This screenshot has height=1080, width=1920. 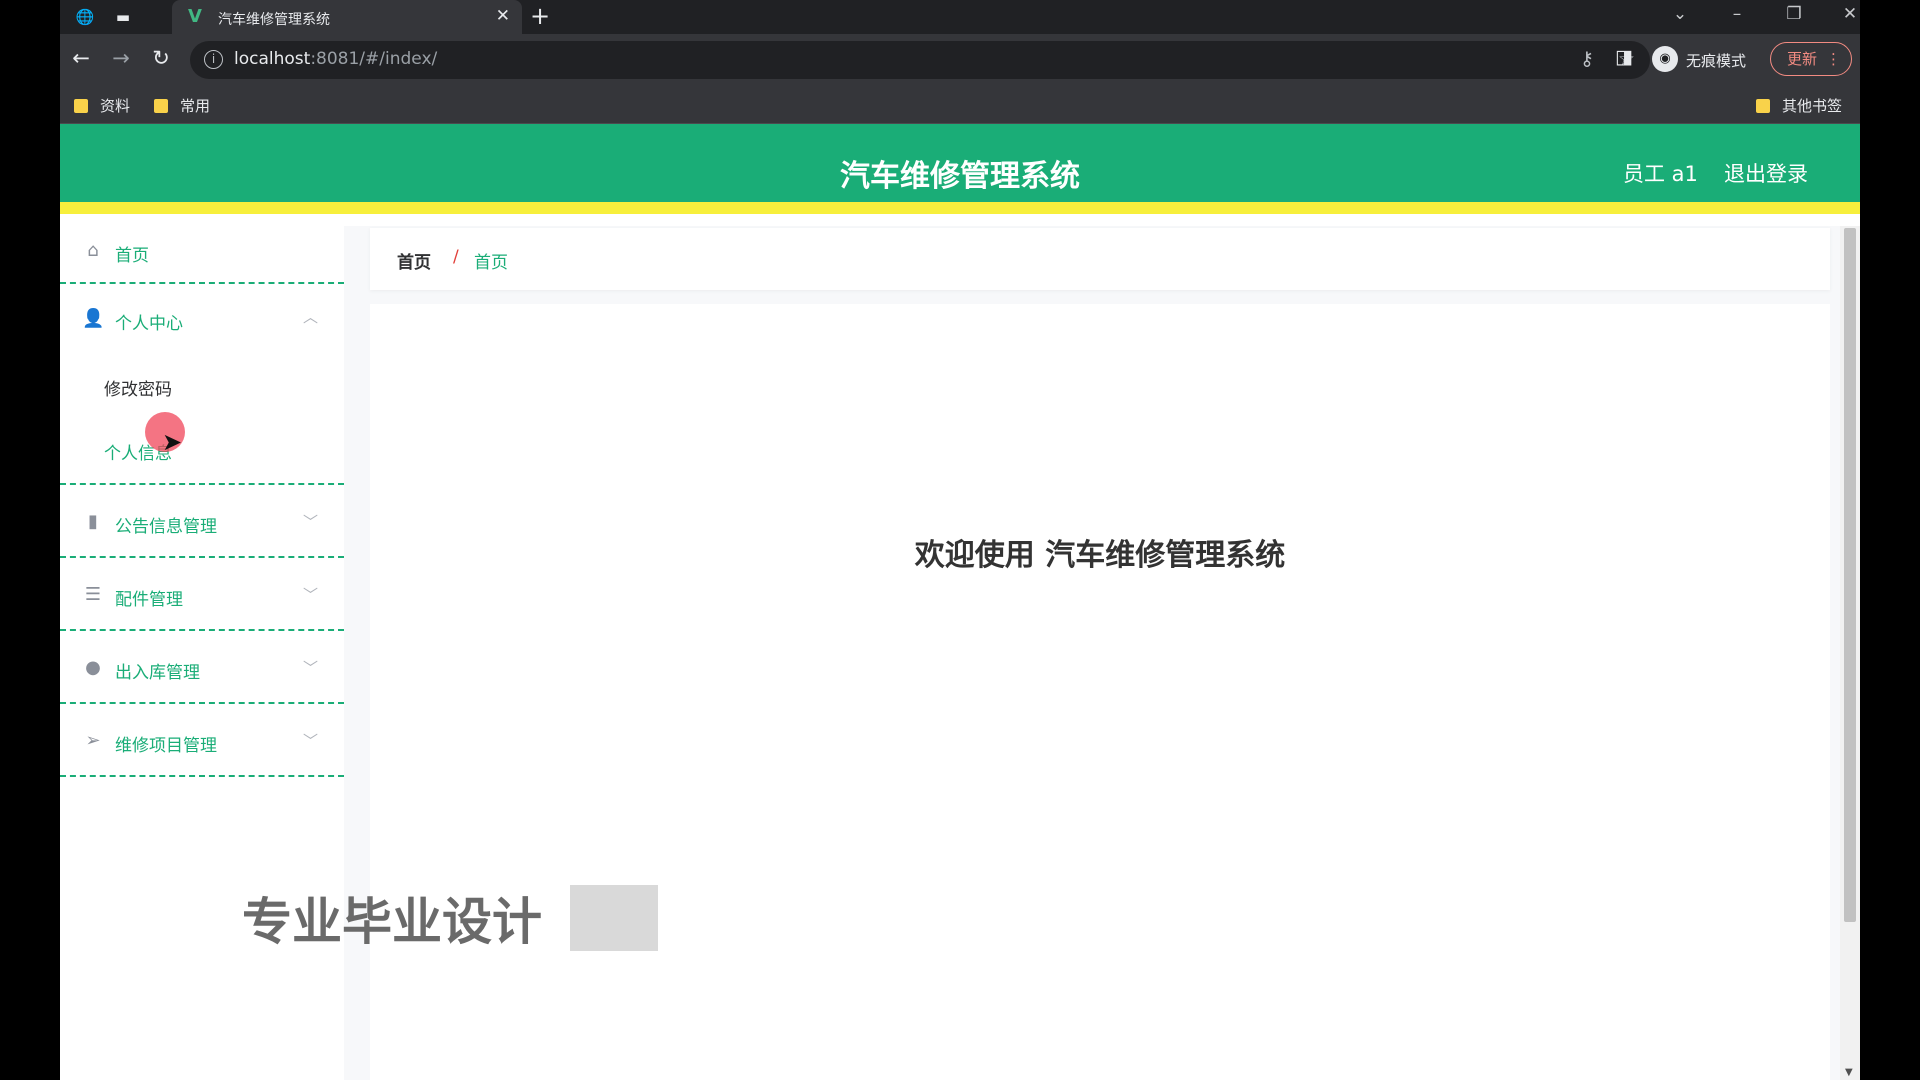 I want to click on welcome-message: 欢迎使用 汽车维修管理系统, so click(x=1100, y=555).